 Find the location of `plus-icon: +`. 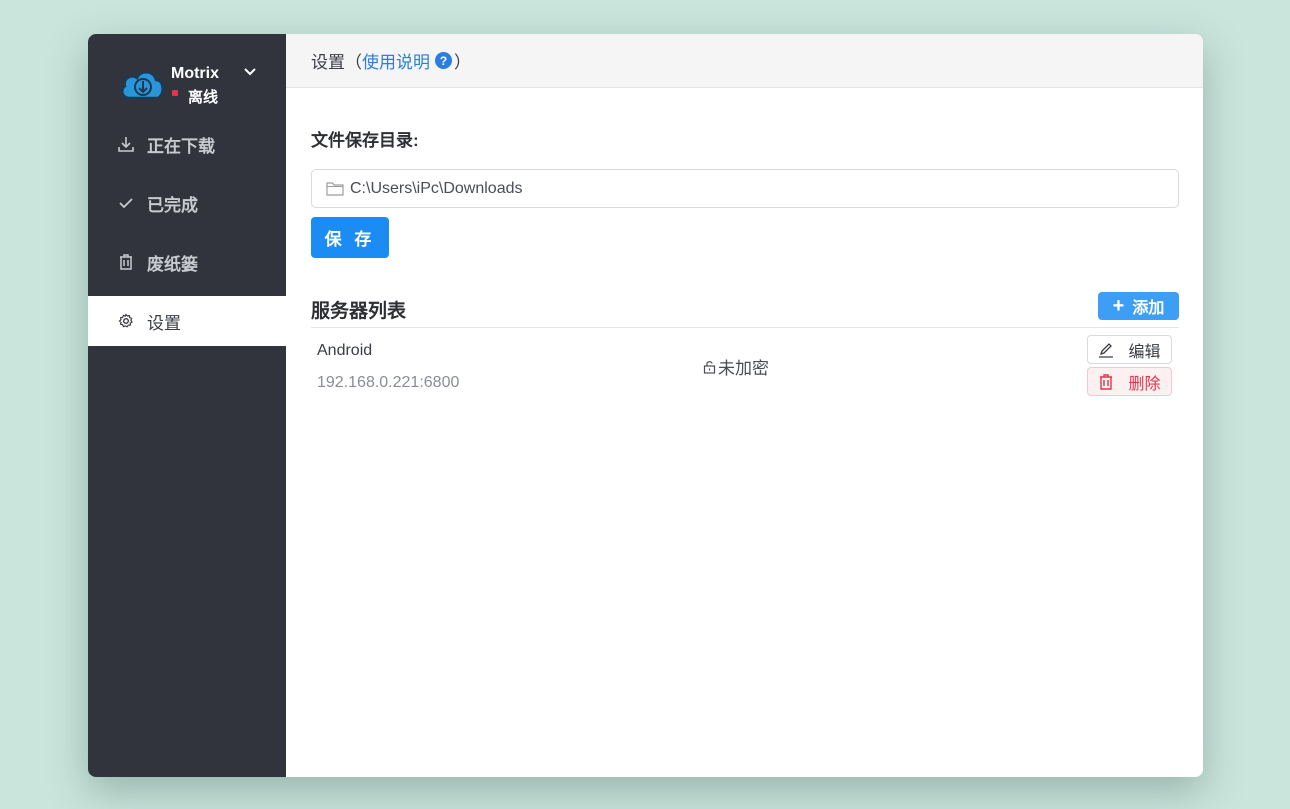

plus-icon: + is located at coordinates (1118, 305).